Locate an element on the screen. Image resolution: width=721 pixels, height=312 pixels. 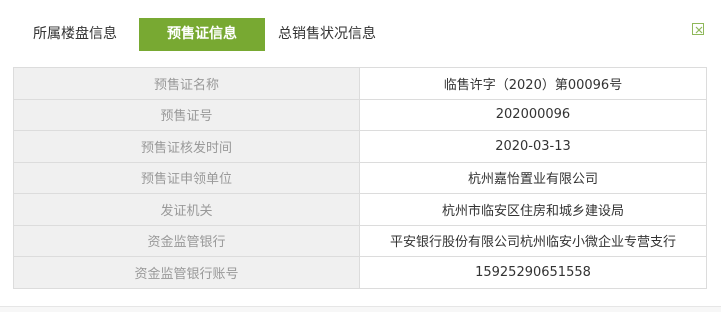
row-value: 杭州市临安区住房和城乡建设局 is located at coordinates (533, 209).